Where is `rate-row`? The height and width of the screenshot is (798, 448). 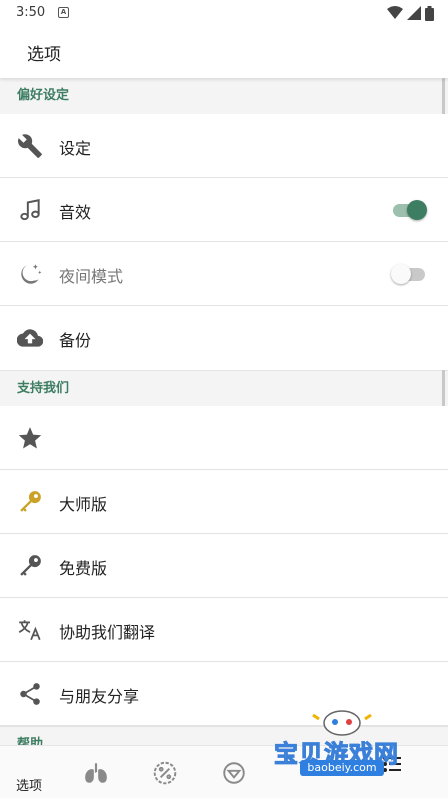
rate-row is located at coordinates (224, 438).